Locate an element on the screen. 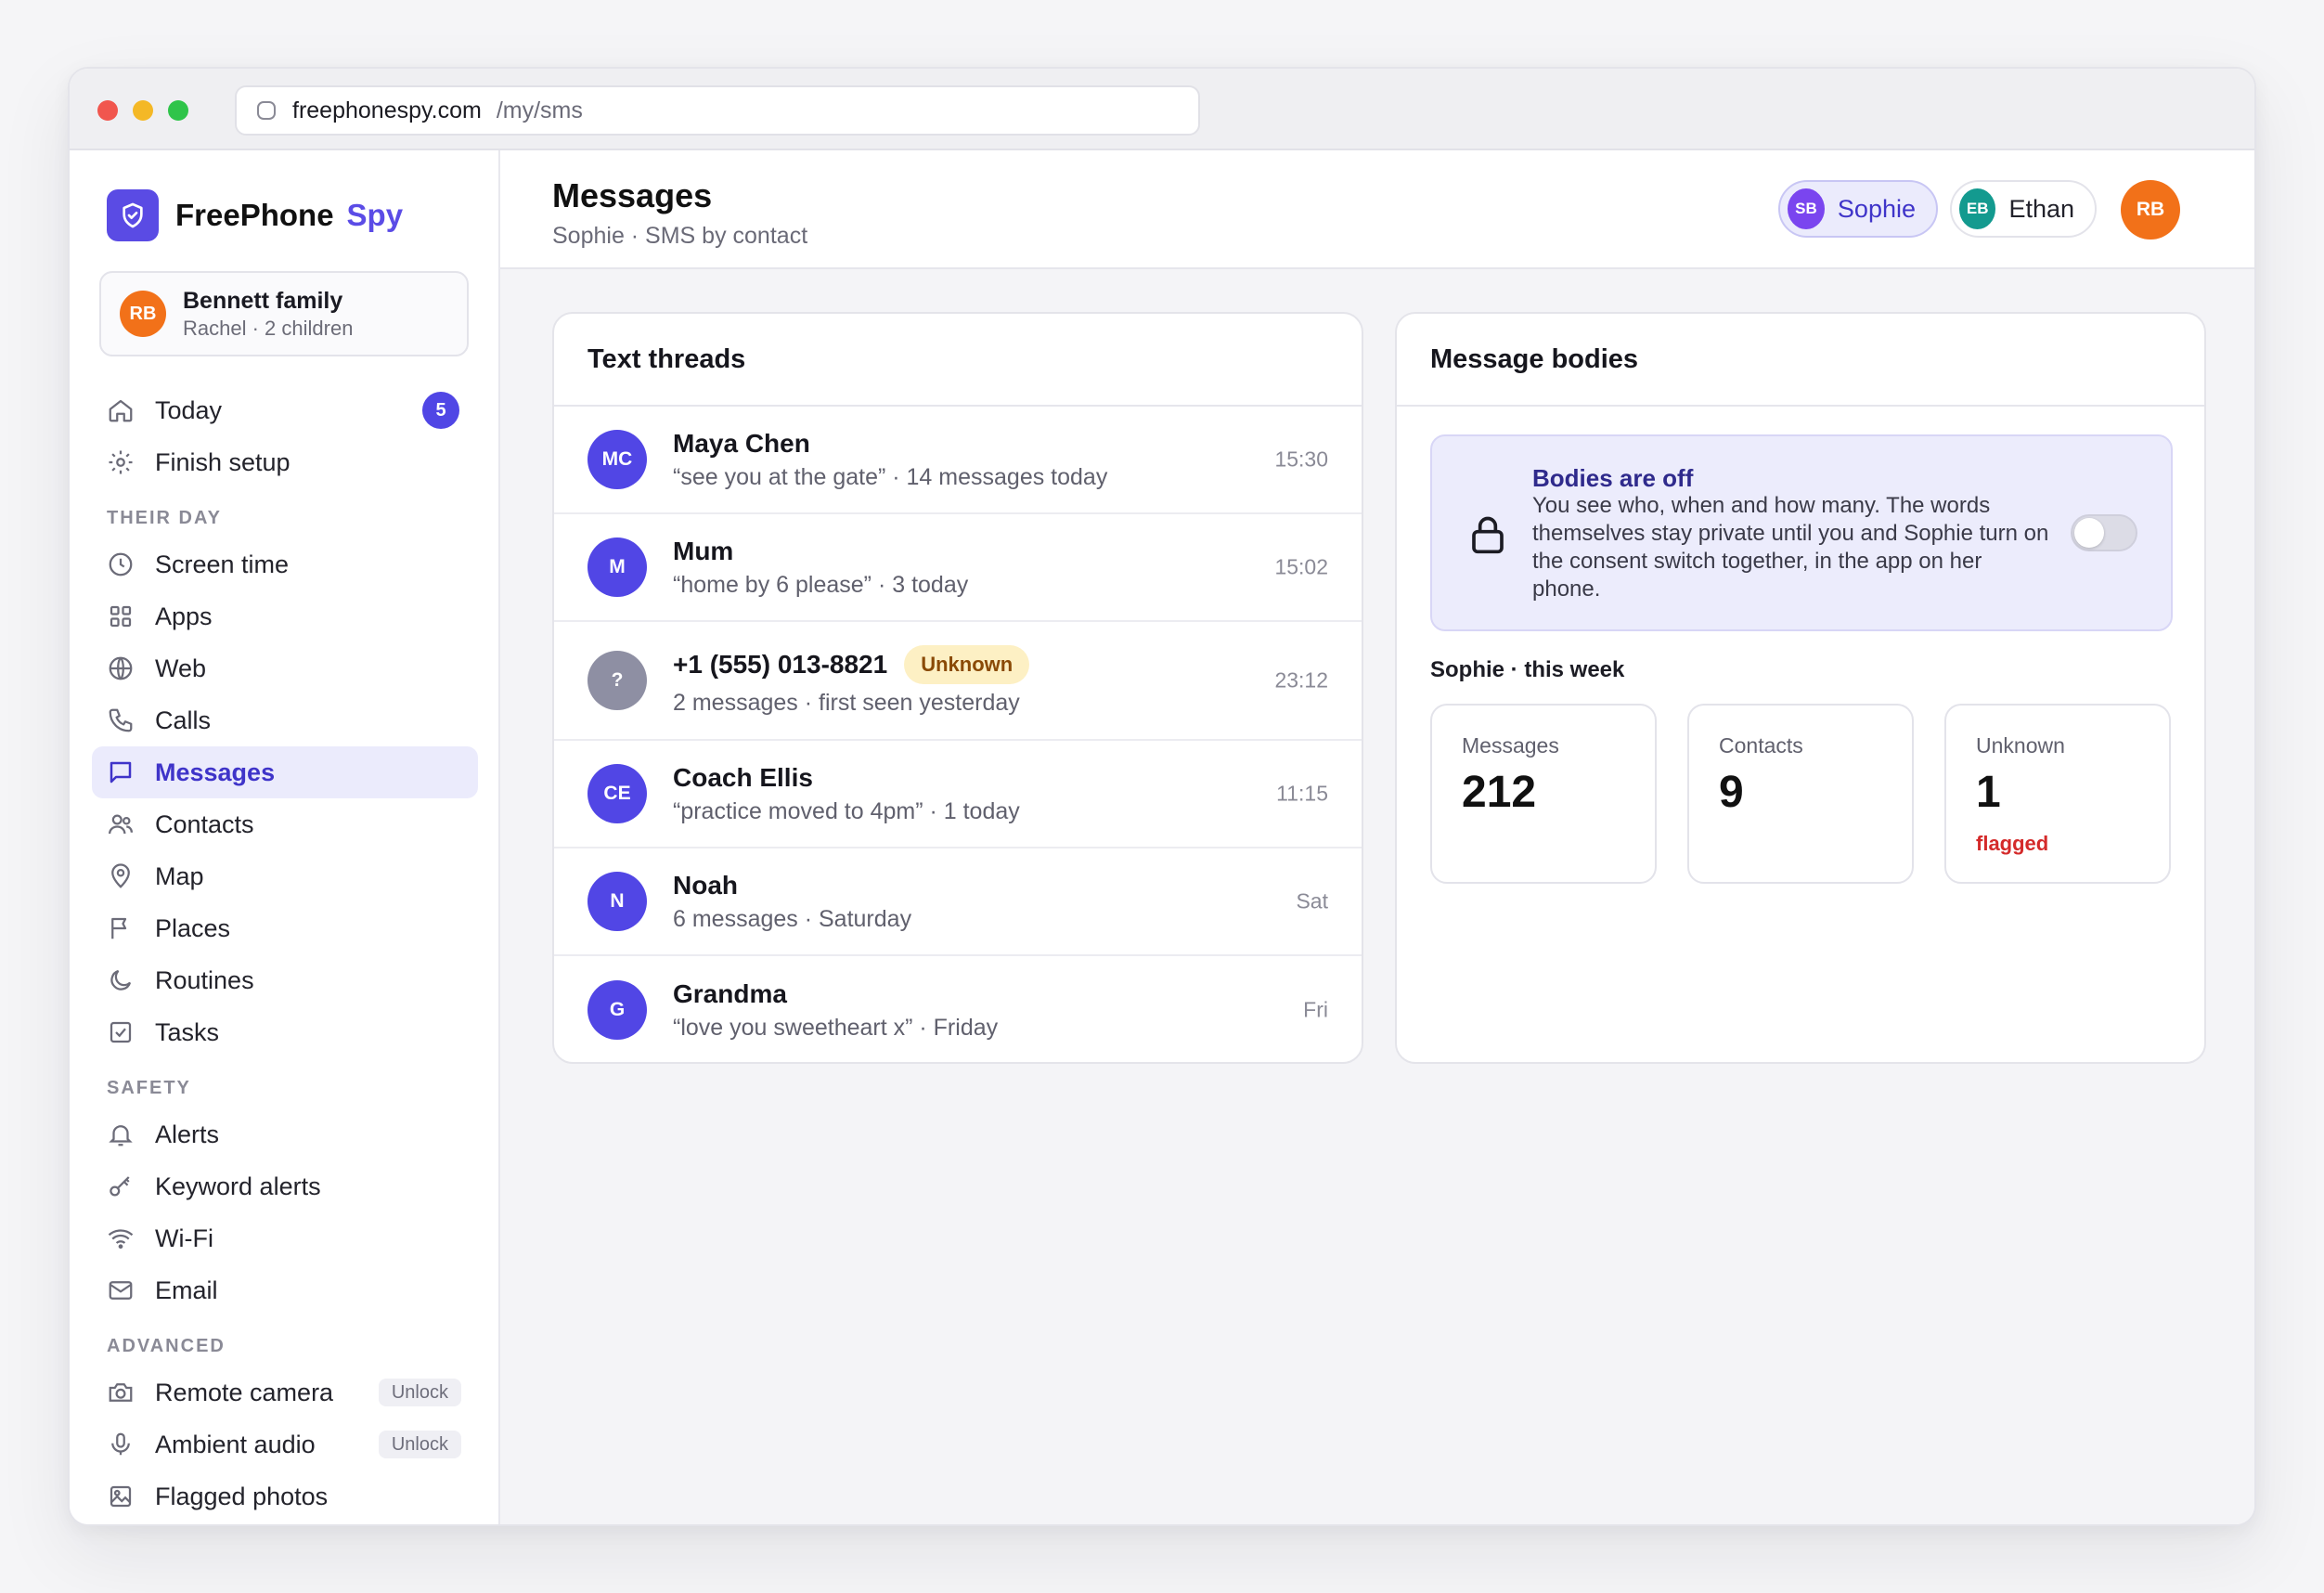 The image size is (2324, 1593). home-icon is located at coordinates (121, 410).